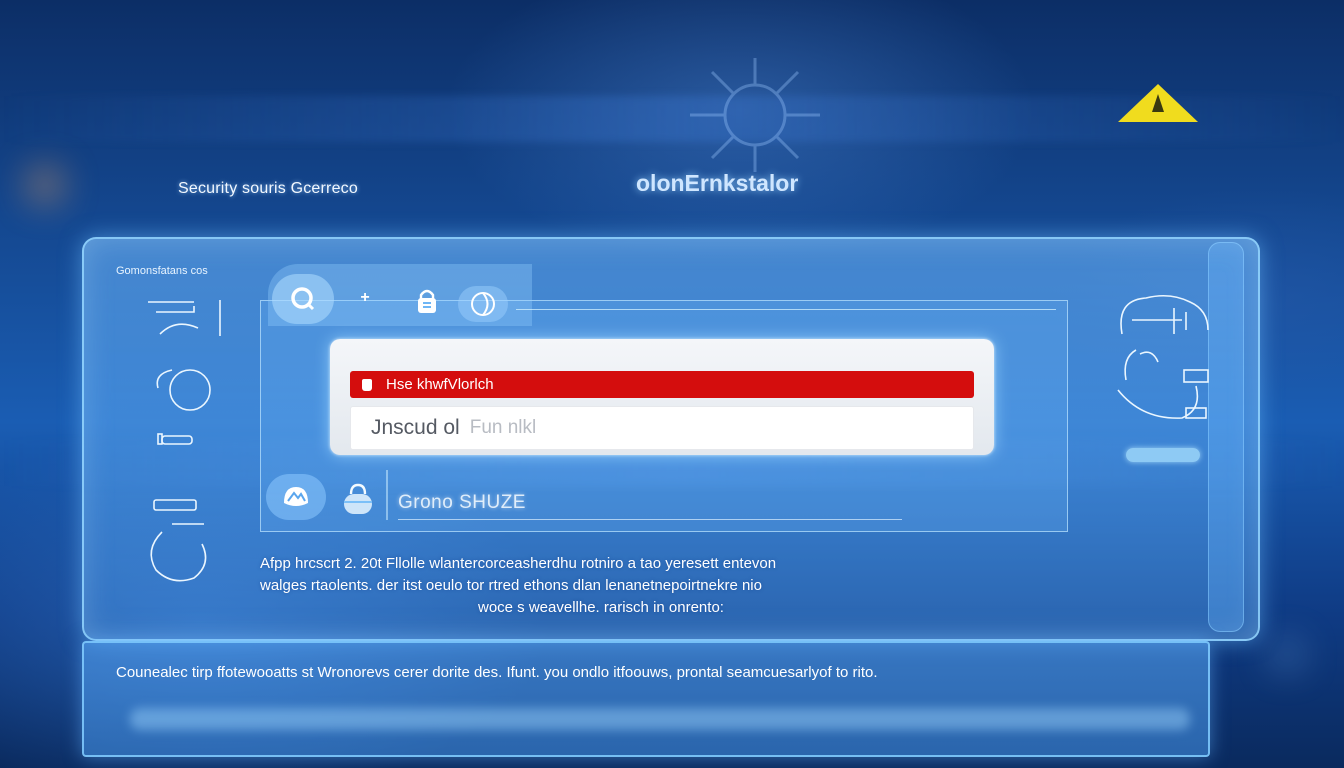 The image size is (1344, 768). What do you see at coordinates (755, 115) in the screenshot?
I see `virus-icon` at bounding box center [755, 115].